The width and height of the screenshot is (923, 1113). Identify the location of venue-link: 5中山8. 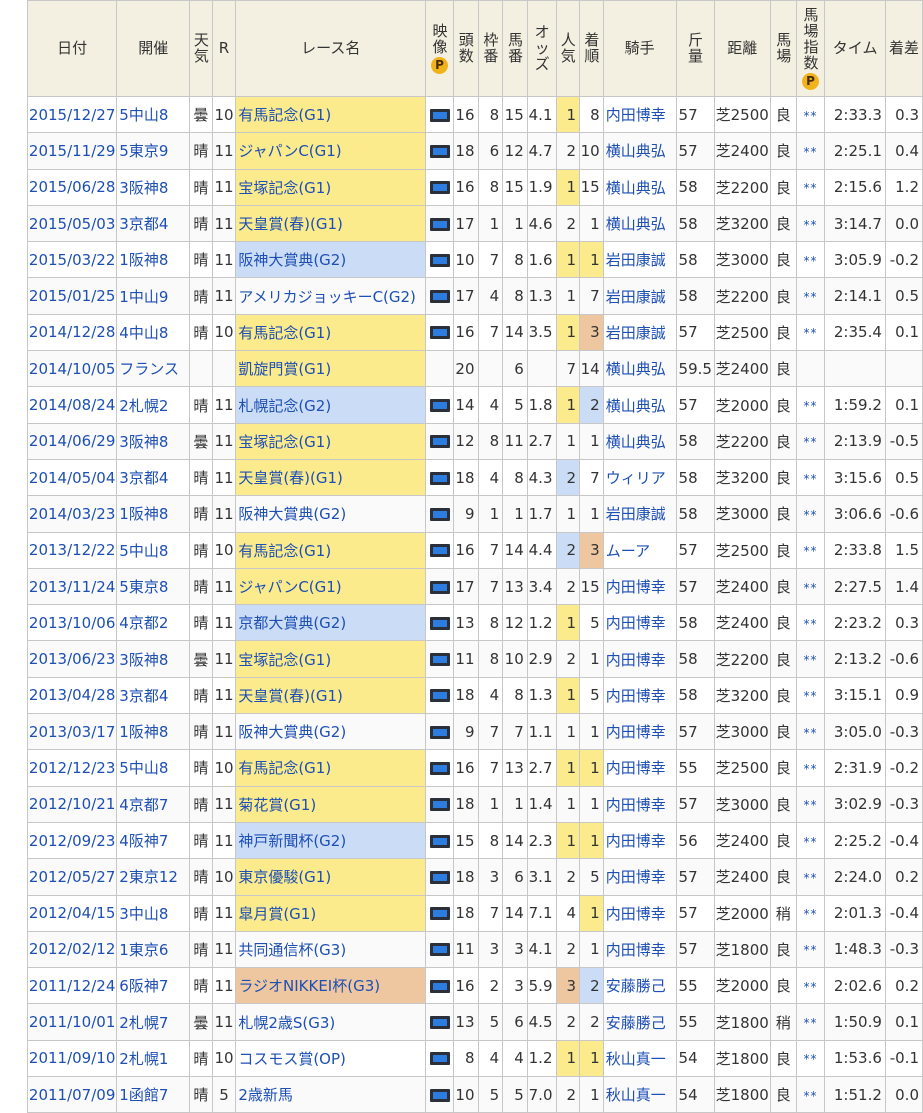
(153, 114).